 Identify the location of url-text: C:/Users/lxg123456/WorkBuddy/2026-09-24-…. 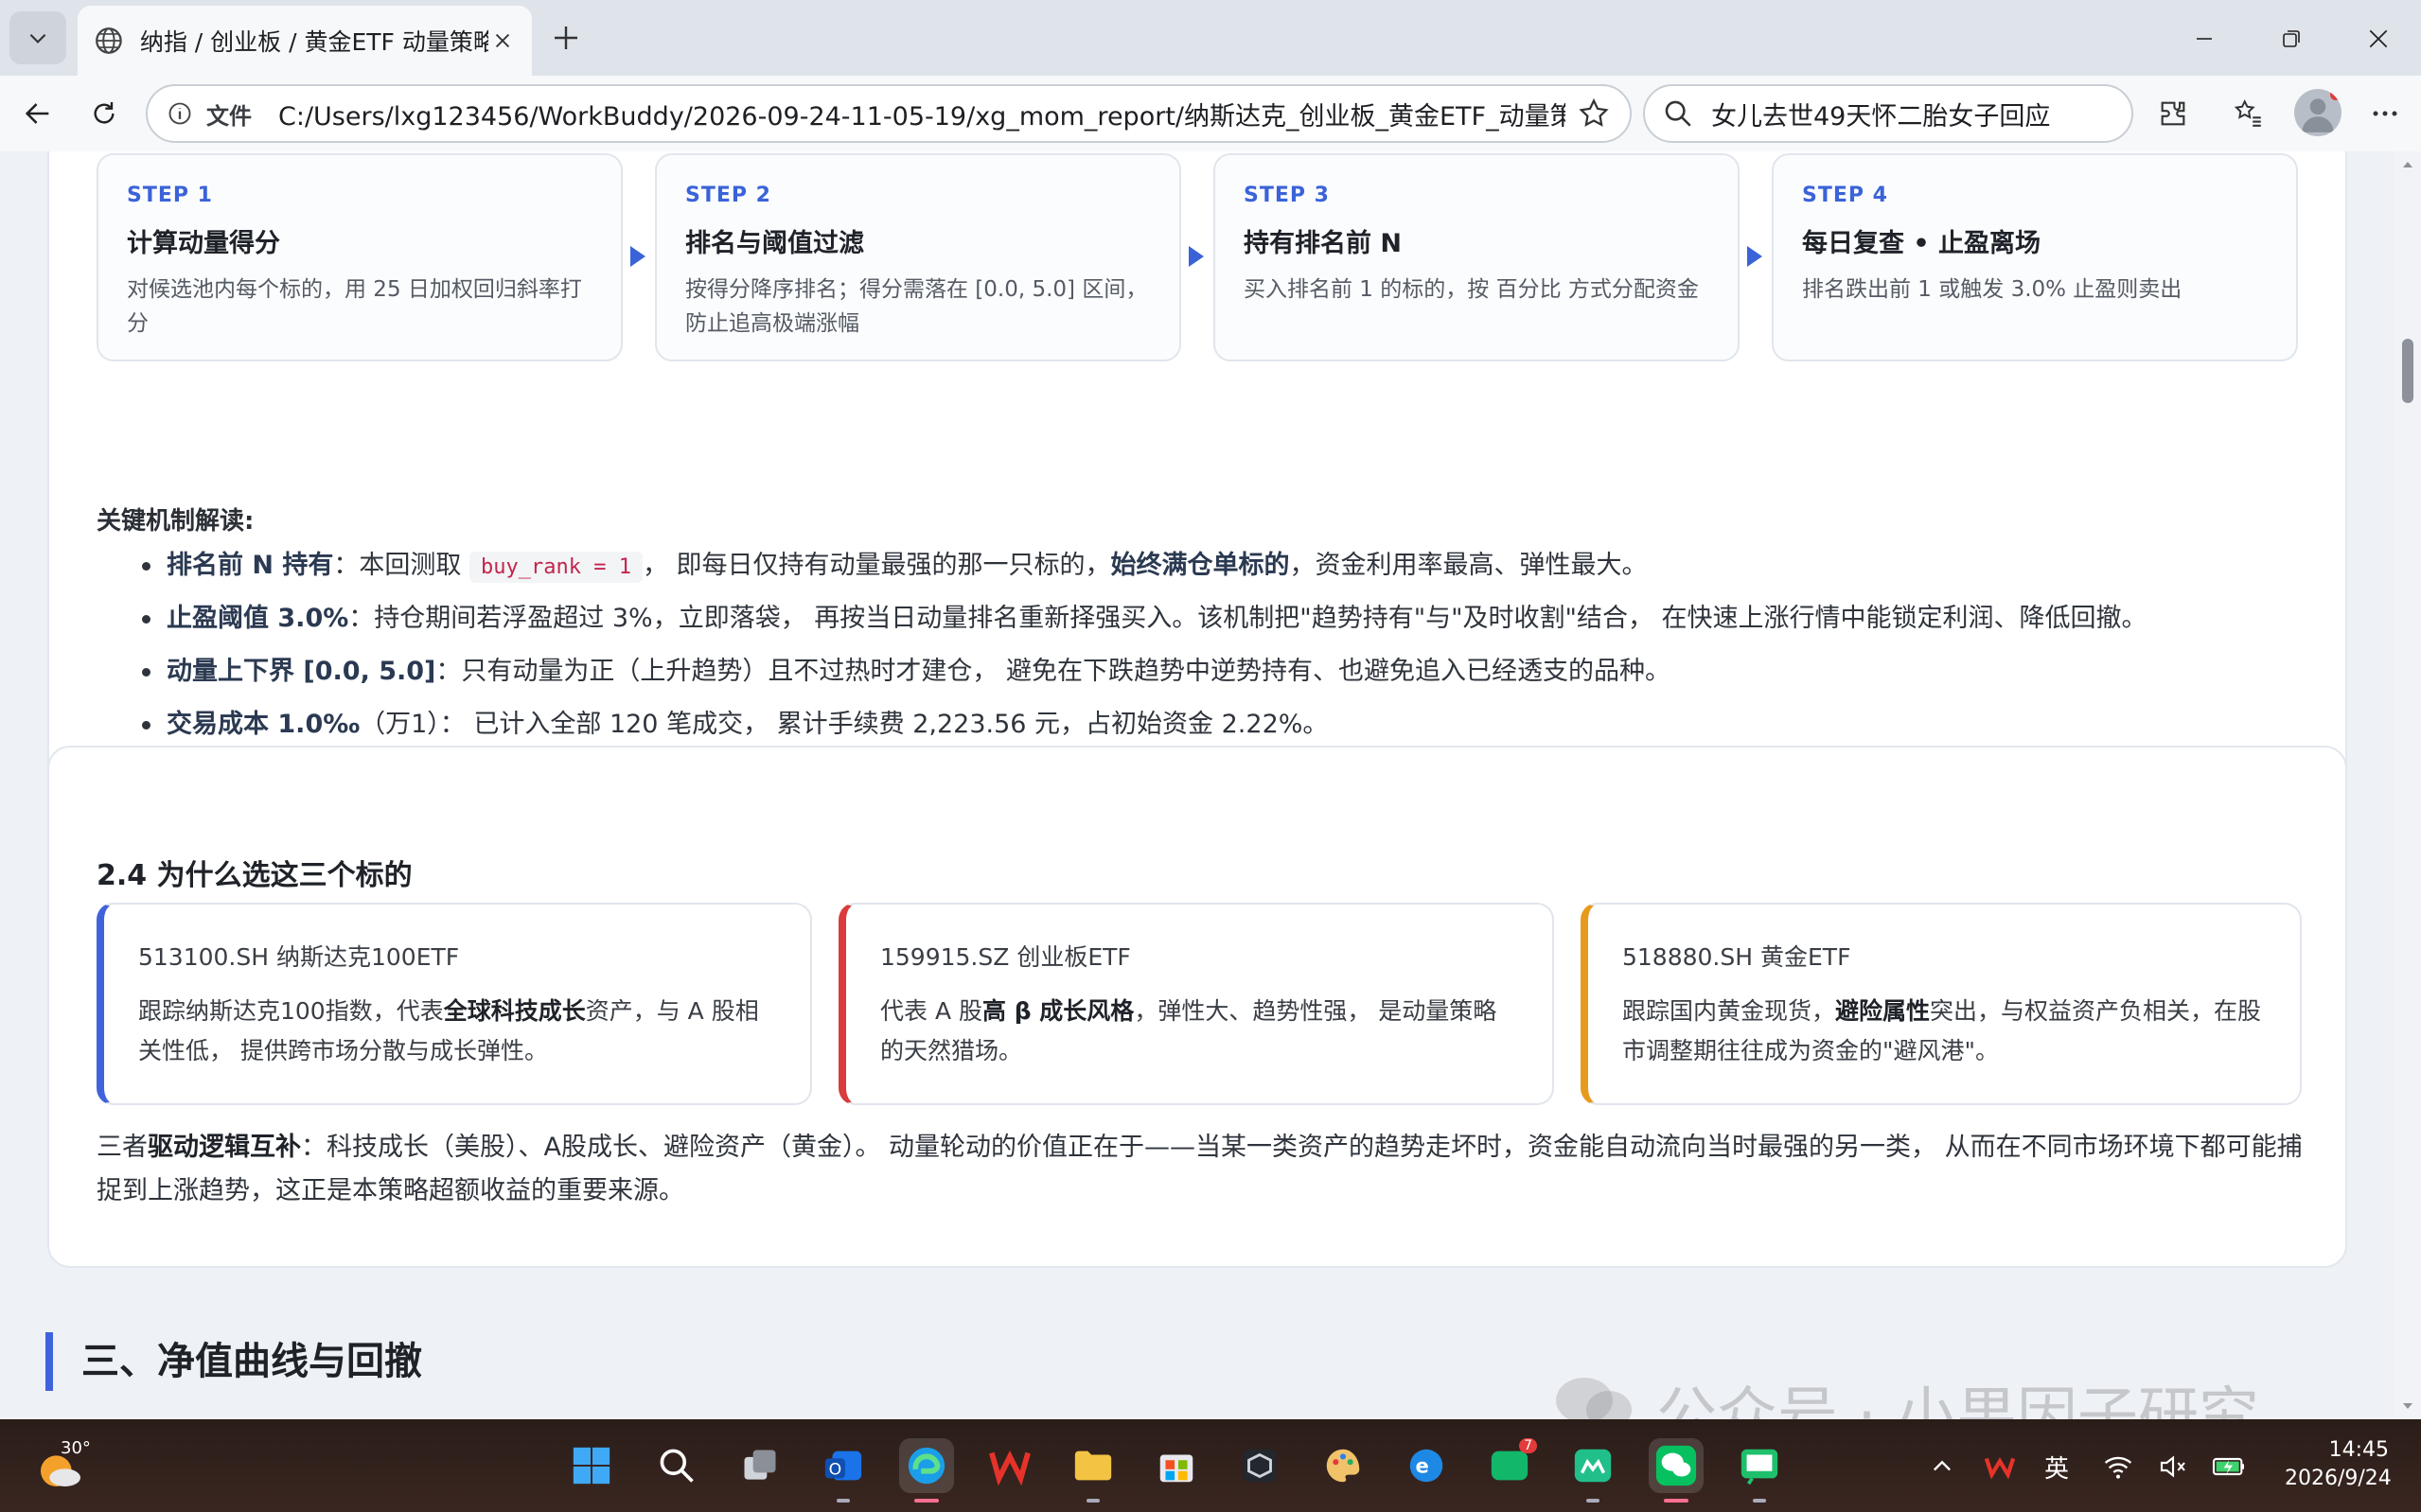
(921, 114).